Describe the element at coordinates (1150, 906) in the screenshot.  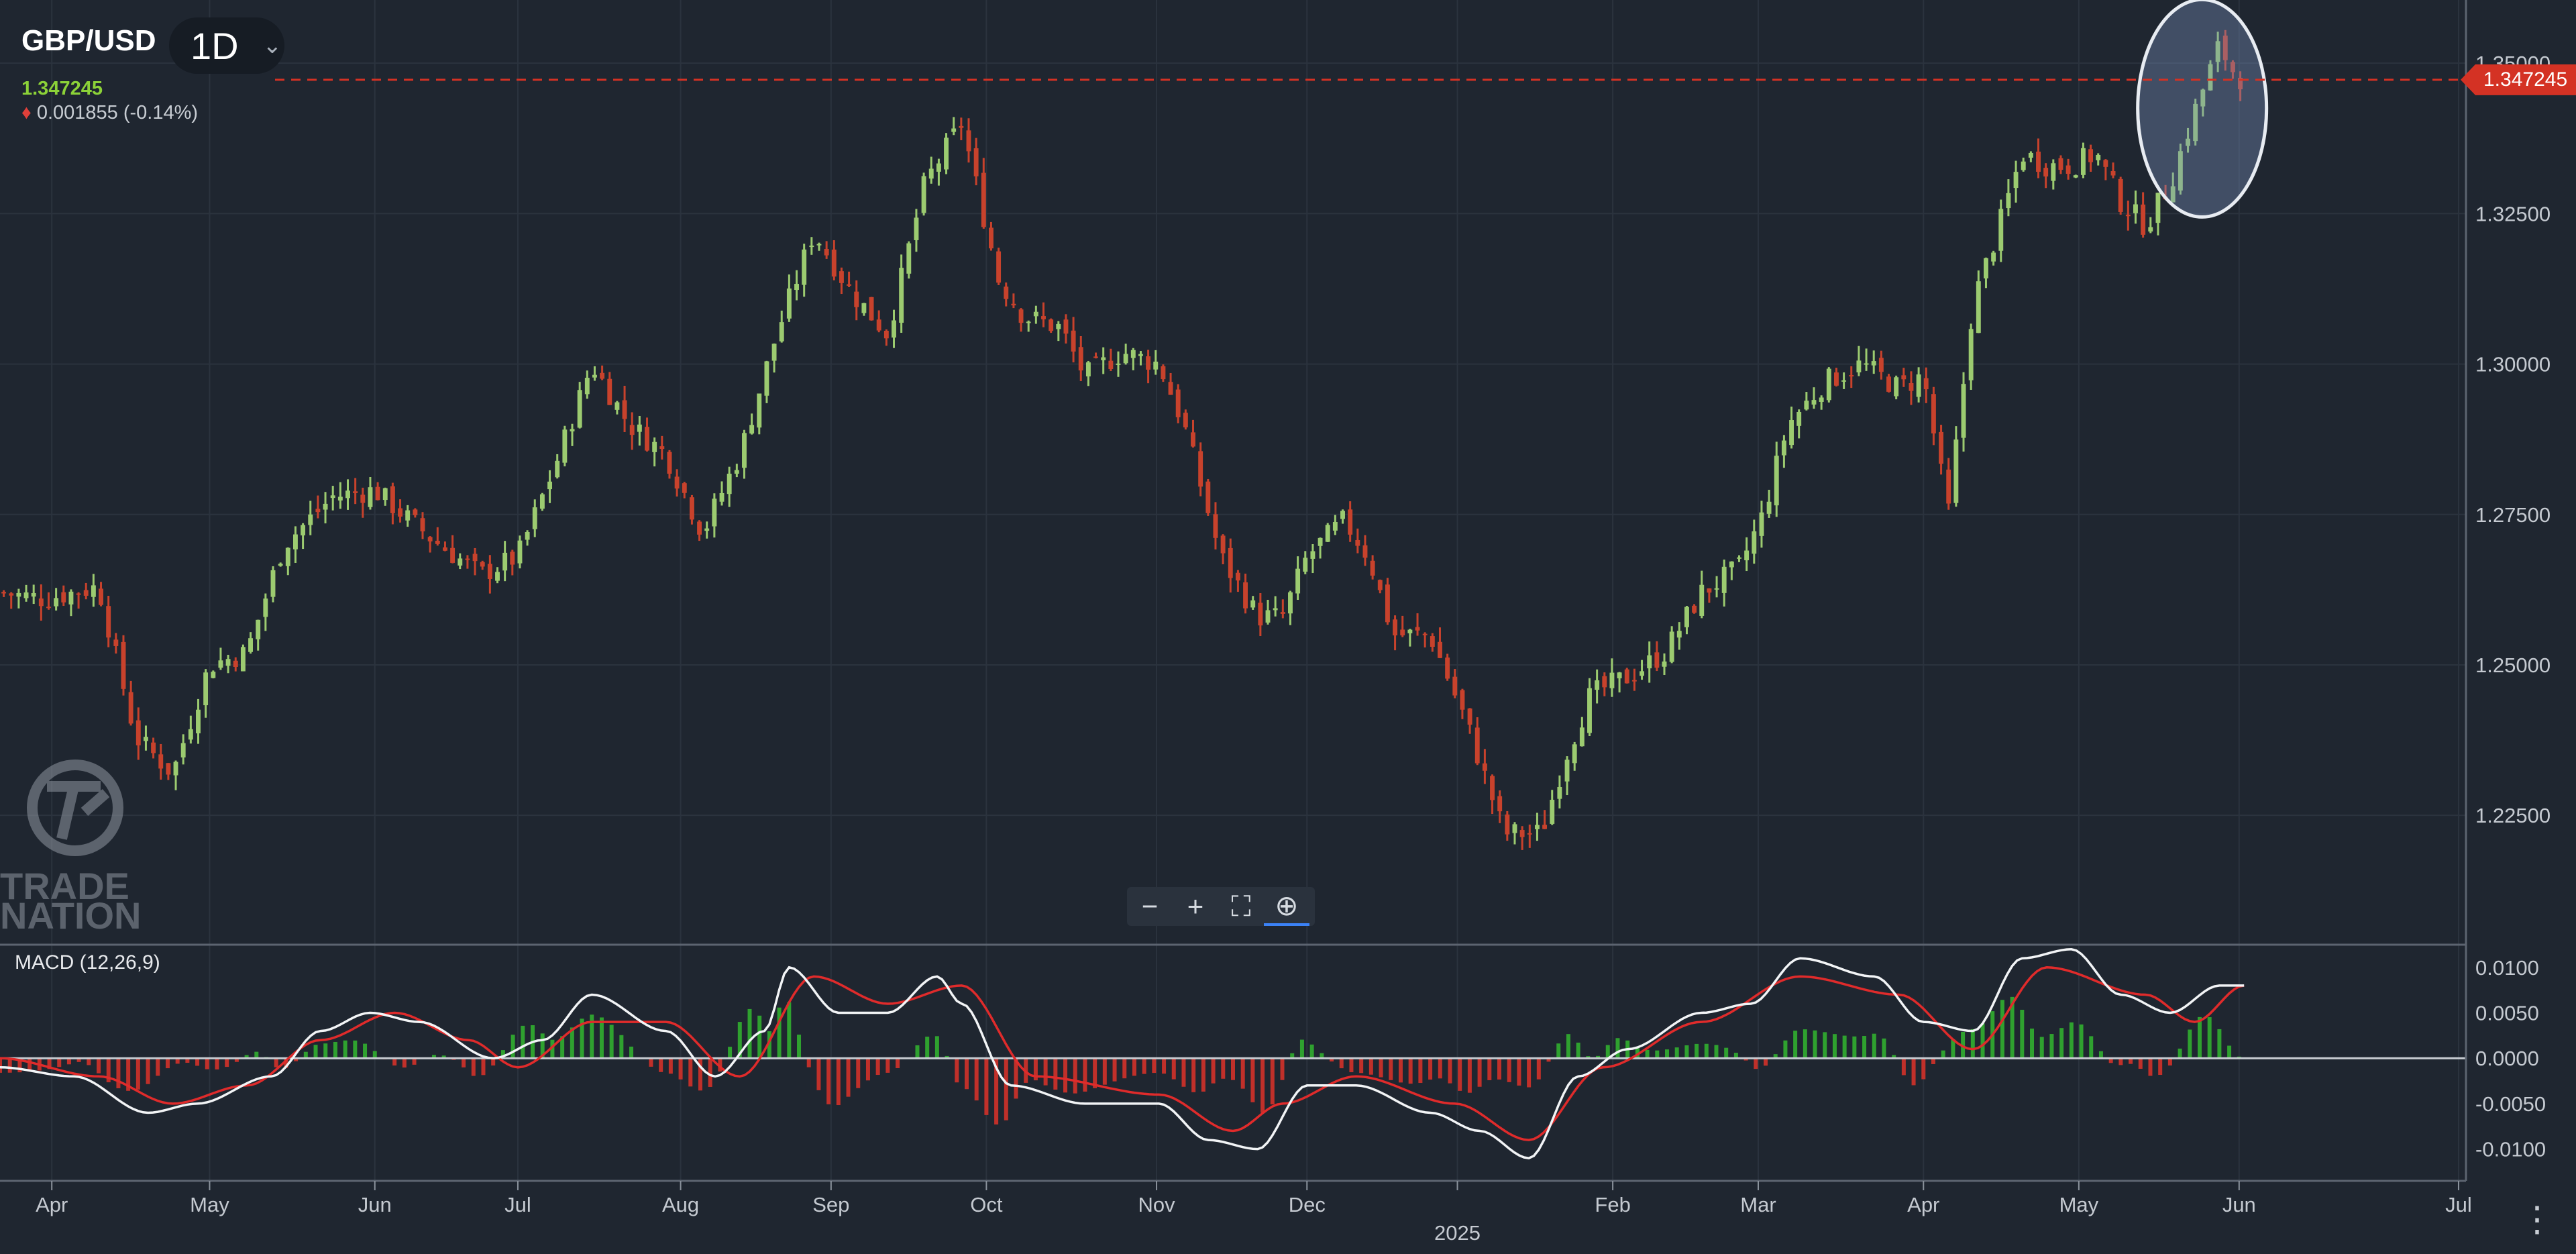
I see `zoom-out-icon: −` at that location.